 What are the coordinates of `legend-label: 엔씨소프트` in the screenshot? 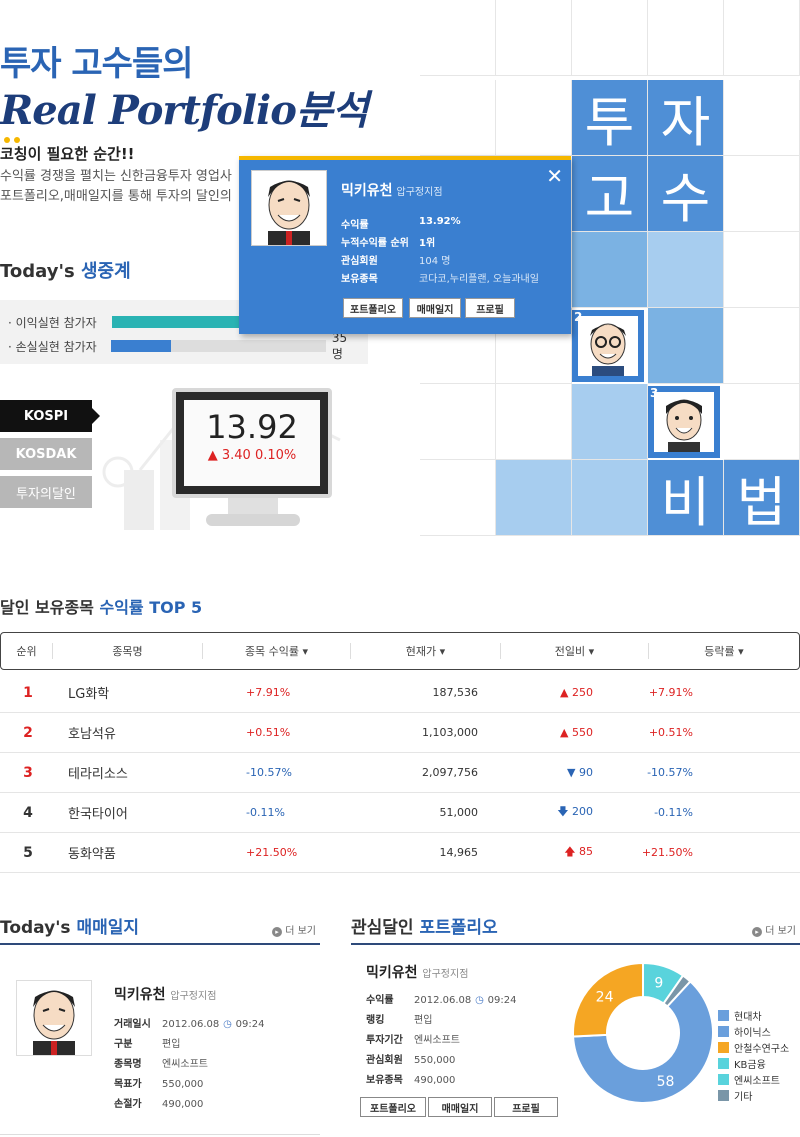 It's located at (757, 1081).